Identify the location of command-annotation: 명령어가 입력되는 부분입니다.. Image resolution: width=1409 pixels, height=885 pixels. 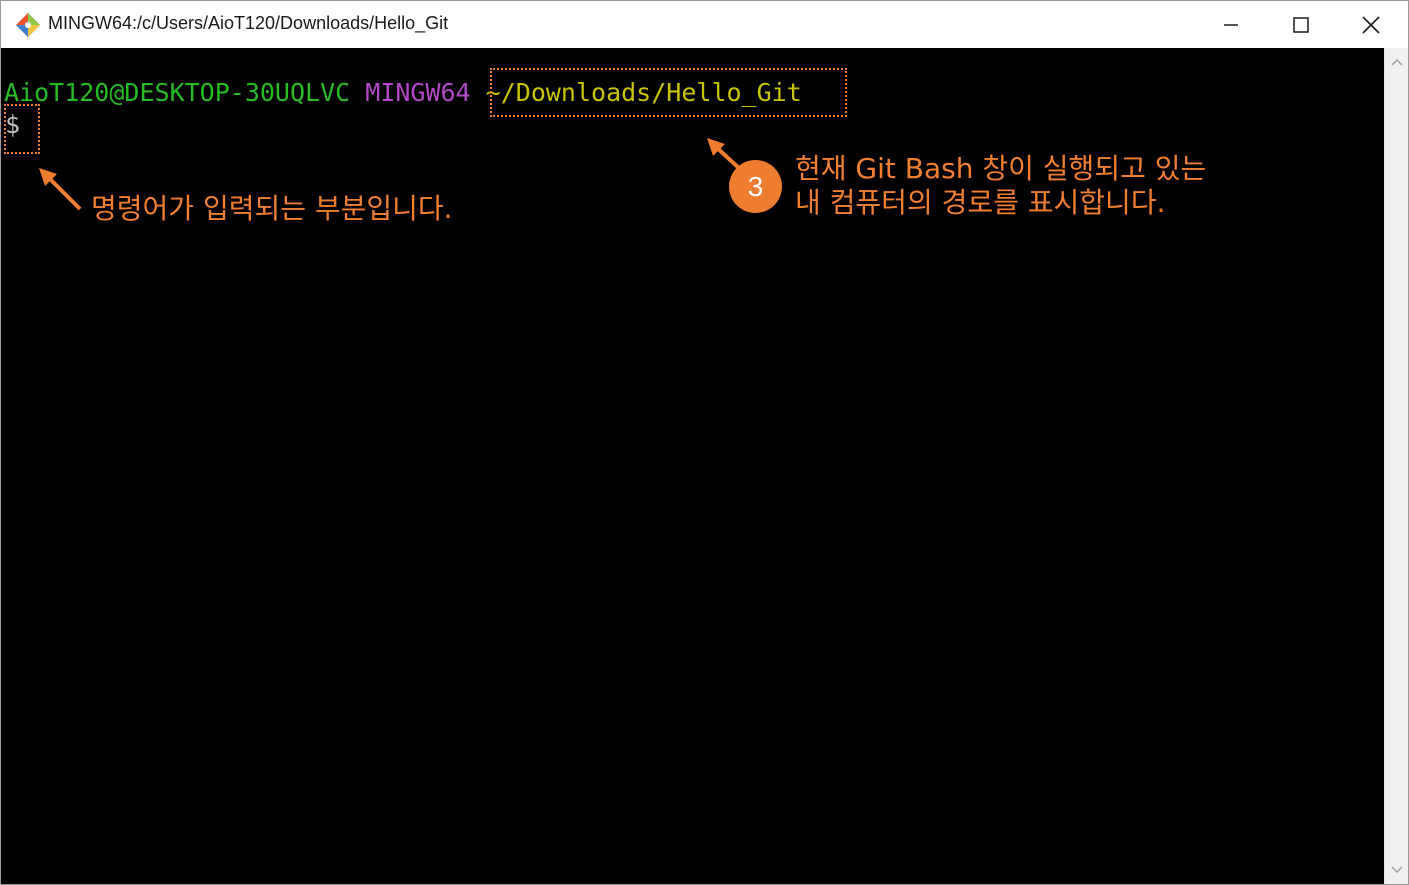
(272, 208).